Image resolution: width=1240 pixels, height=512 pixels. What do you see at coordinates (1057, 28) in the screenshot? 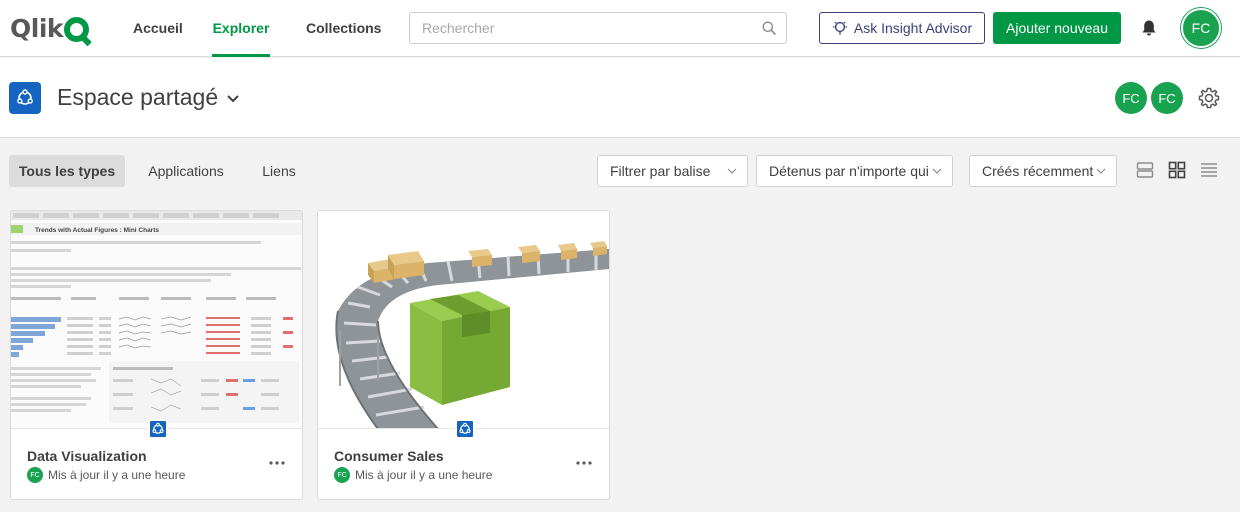
I see `add-new-button: Ajouter nouveau` at bounding box center [1057, 28].